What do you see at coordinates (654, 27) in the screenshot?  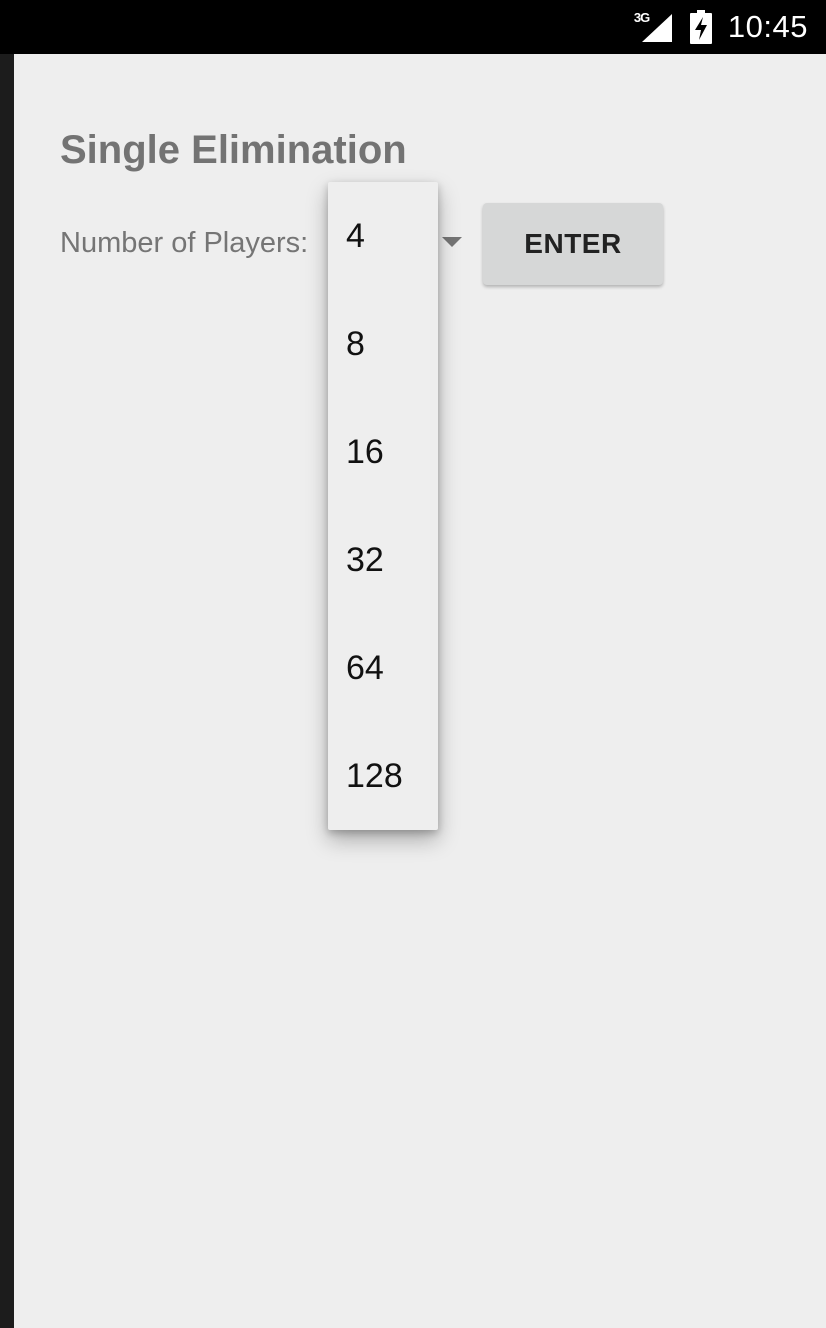 I see `cellular-signal-icon: 3G` at bounding box center [654, 27].